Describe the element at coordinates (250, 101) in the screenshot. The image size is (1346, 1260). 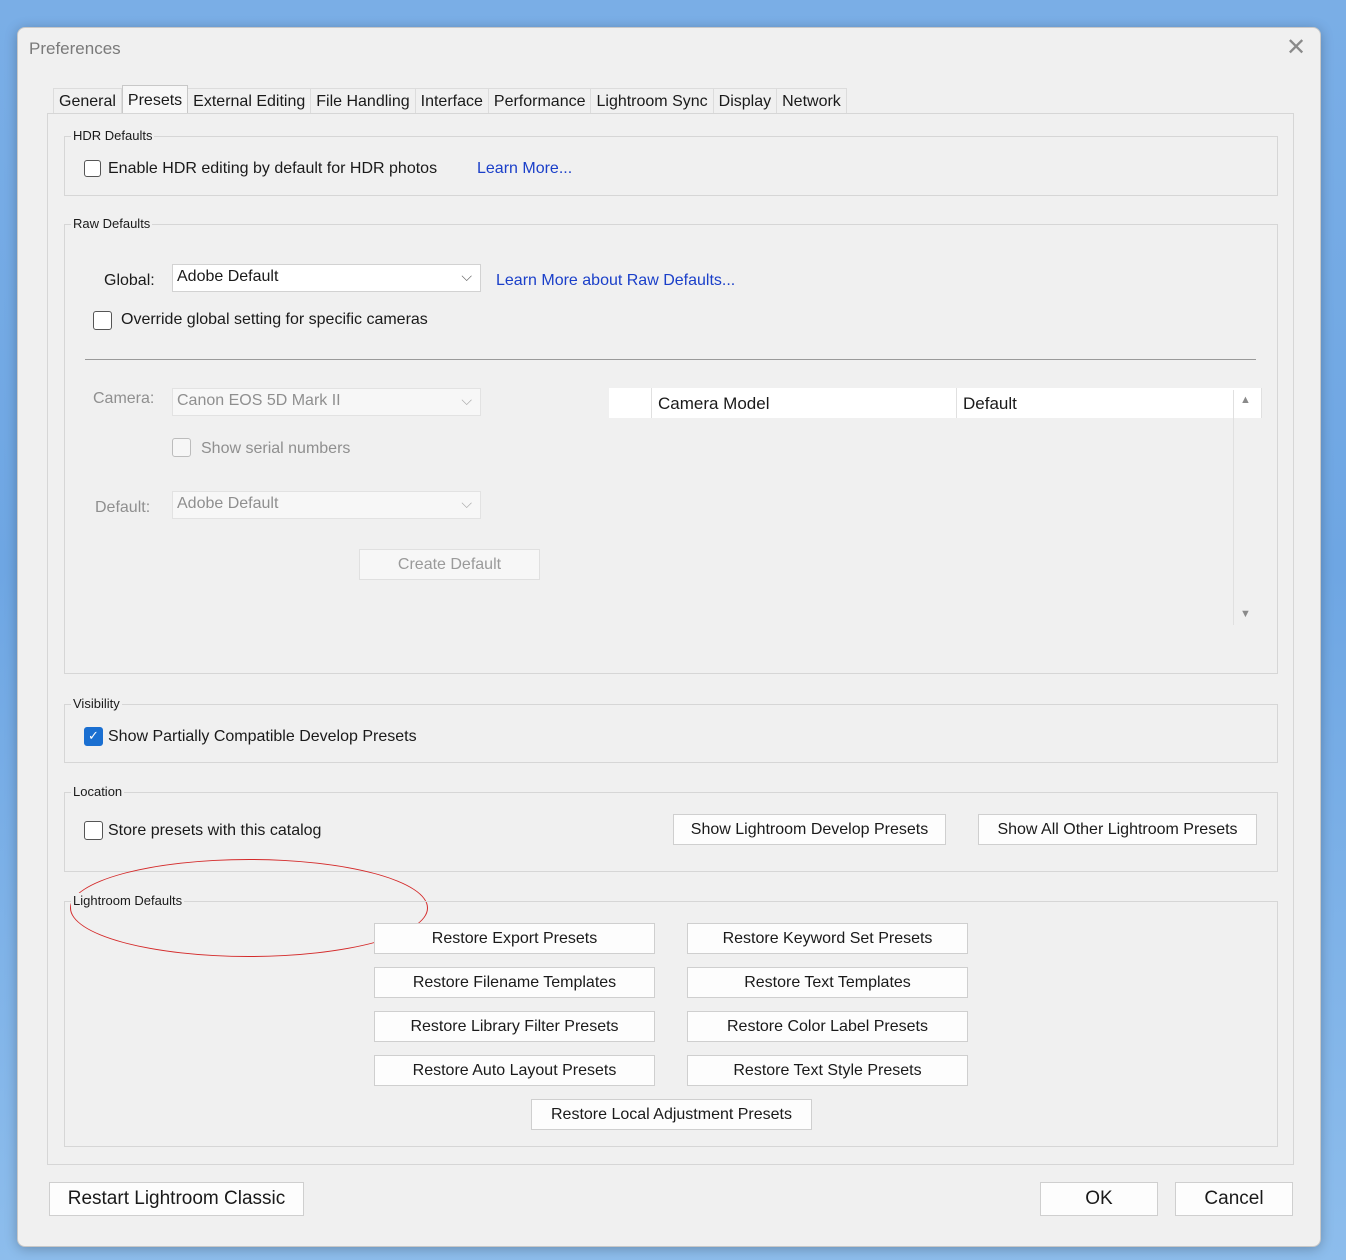
I see `tab-external-editing: External Editing` at that location.